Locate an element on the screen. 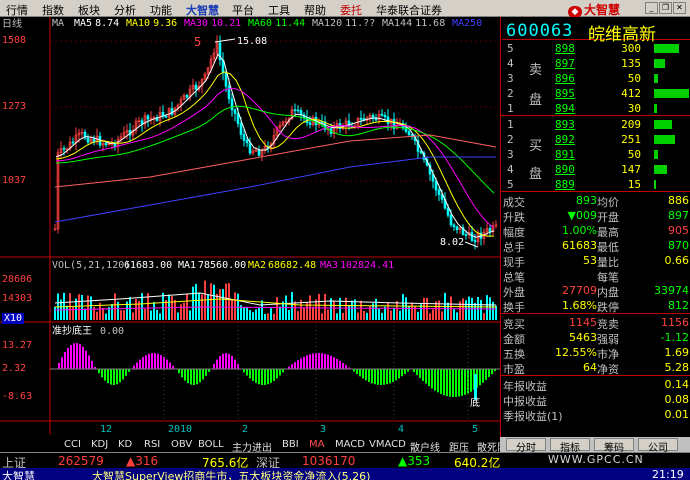  order-price: 897 is located at coordinates (565, 63).